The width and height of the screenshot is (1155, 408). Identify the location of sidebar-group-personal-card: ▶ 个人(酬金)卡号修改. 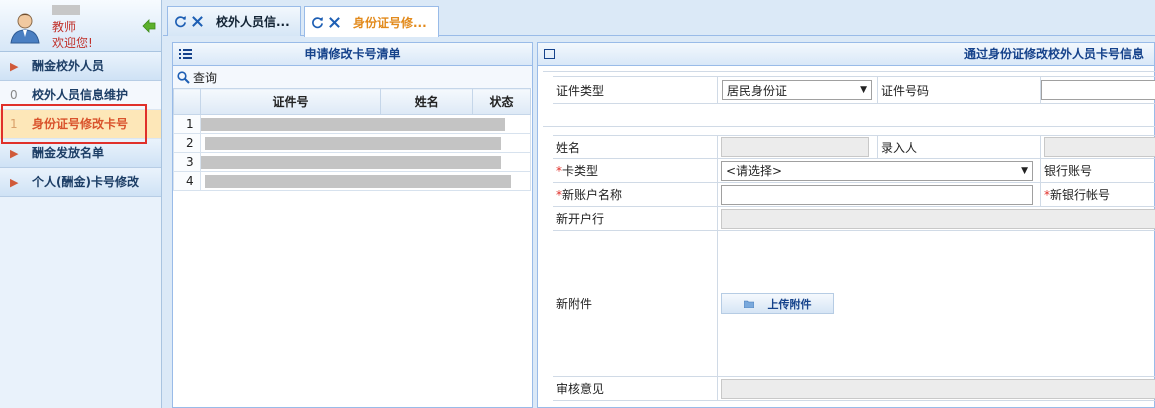
(80, 182).